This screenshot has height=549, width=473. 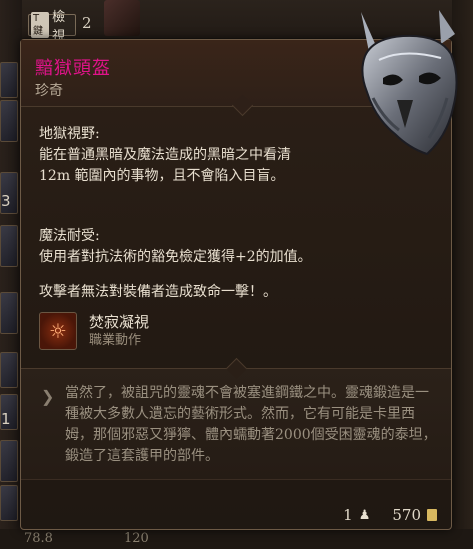 I want to click on ability-block: 魔法耐受: 使用者對抗法術的豁免檢定獲得+2的加值。, so click(x=204, y=247).